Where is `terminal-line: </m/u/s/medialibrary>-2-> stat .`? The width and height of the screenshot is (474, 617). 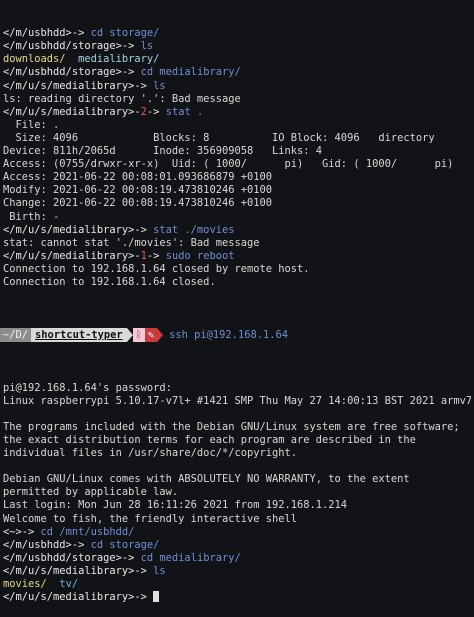 terminal-line: </m/u/s/medialibrary>-2-> stat . is located at coordinates (237, 112).